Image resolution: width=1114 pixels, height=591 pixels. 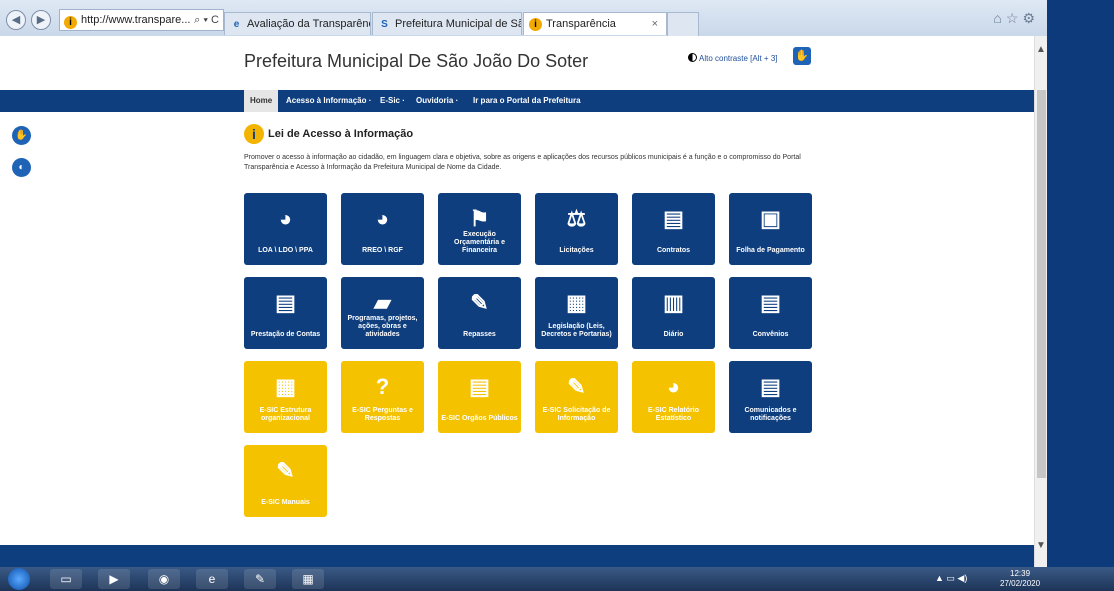 What do you see at coordinates (479, 334) in the screenshot?
I see `tile-label: Repasses` at bounding box center [479, 334].